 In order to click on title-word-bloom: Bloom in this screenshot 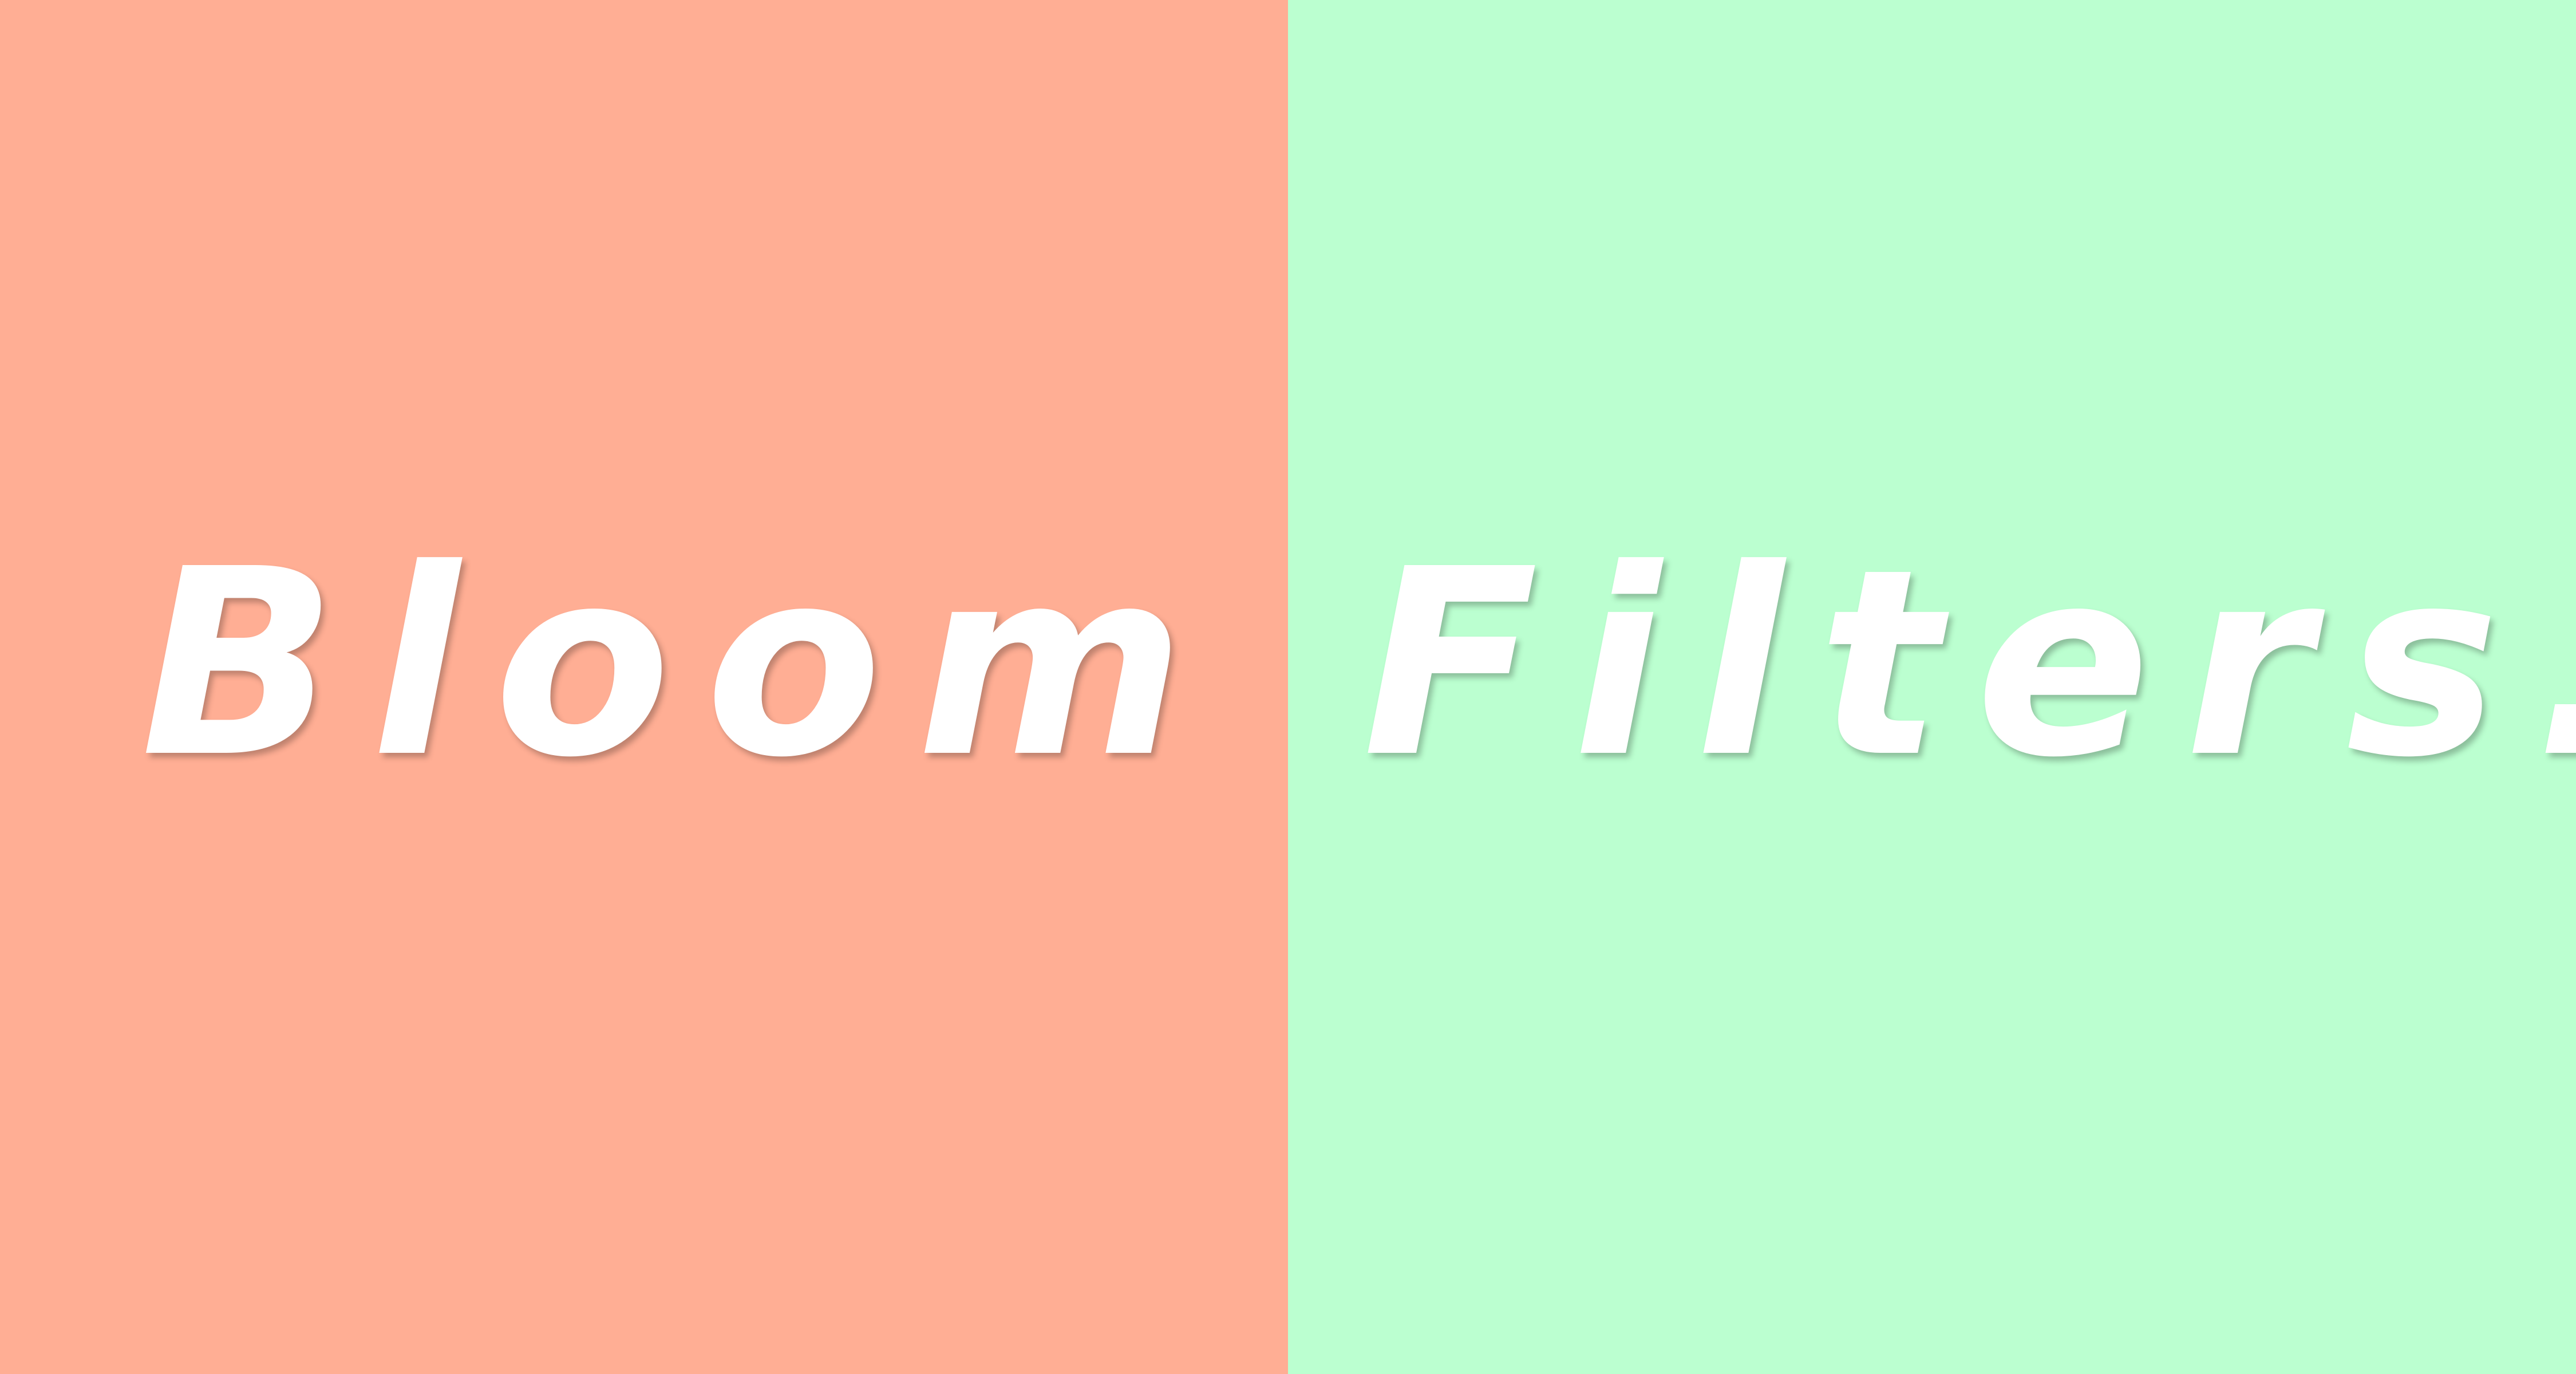, I will do `click(679, 664)`.